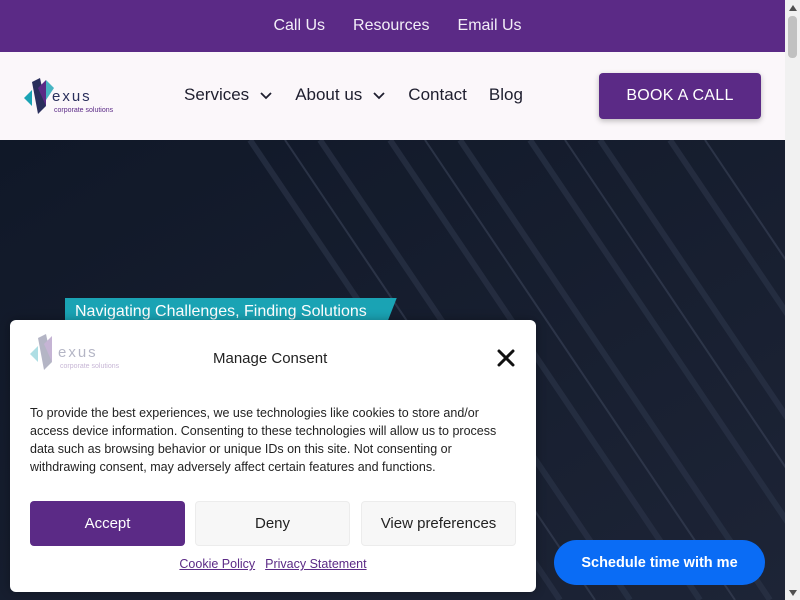  I want to click on site-logo: exus corporate solutions, so click(84, 98).